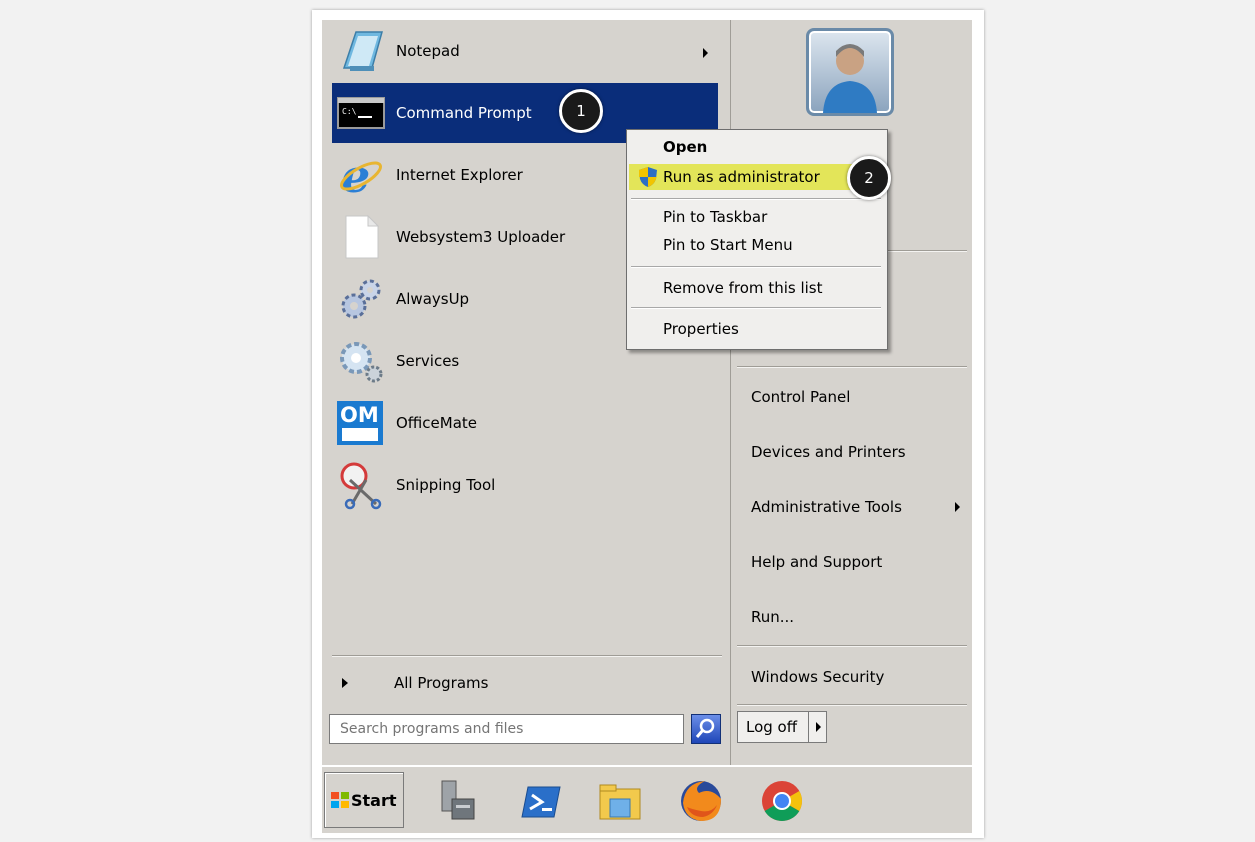 The width and height of the screenshot is (1255, 842). I want to click on context-item-pin-to-start-menu: Pin to Start Menu, so click(757, 245).